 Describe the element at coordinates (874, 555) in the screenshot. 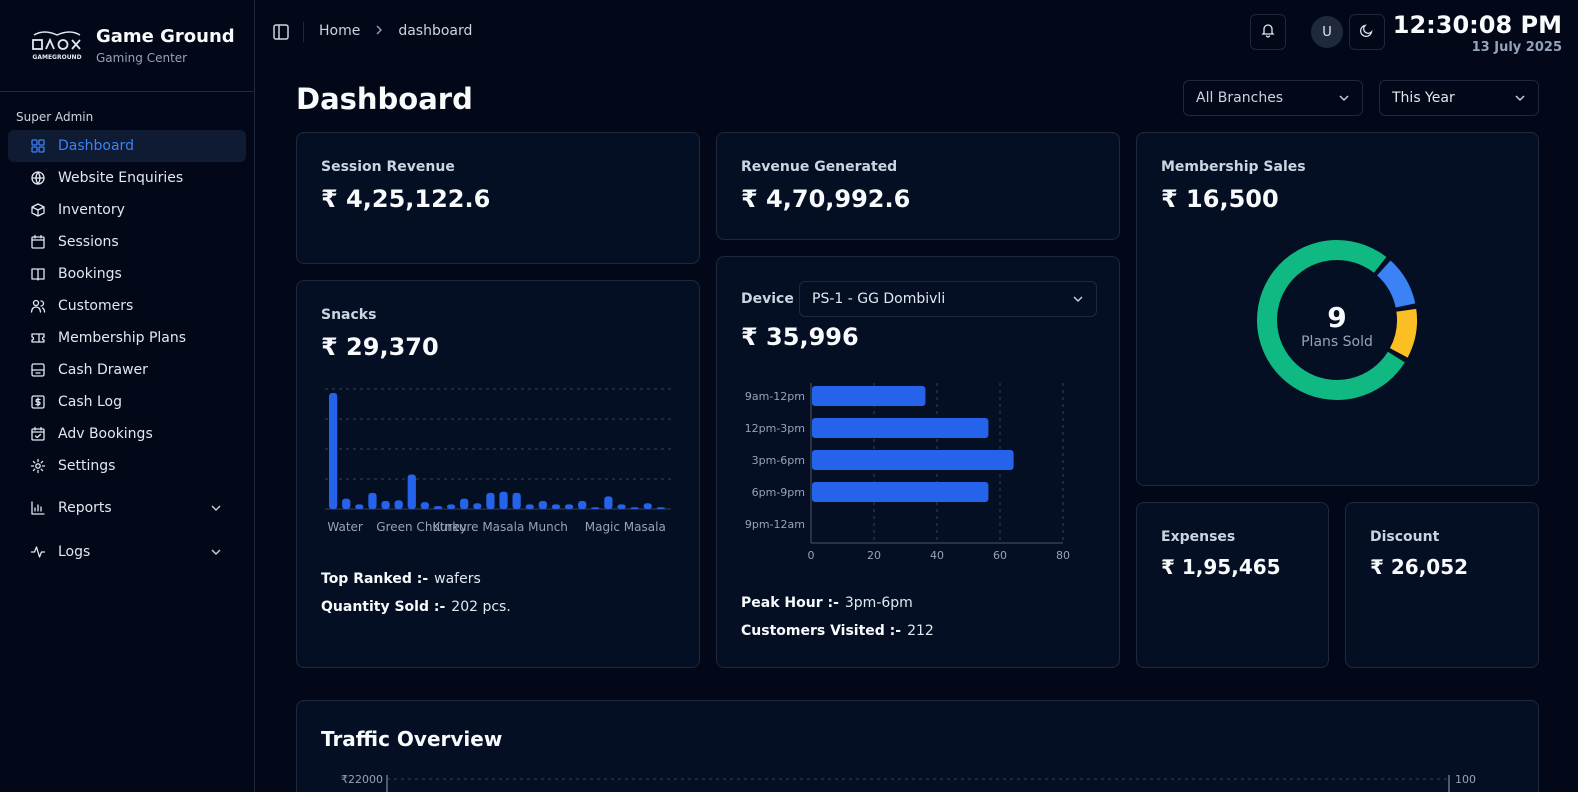

I see `device-x-tick: 20` at that location.